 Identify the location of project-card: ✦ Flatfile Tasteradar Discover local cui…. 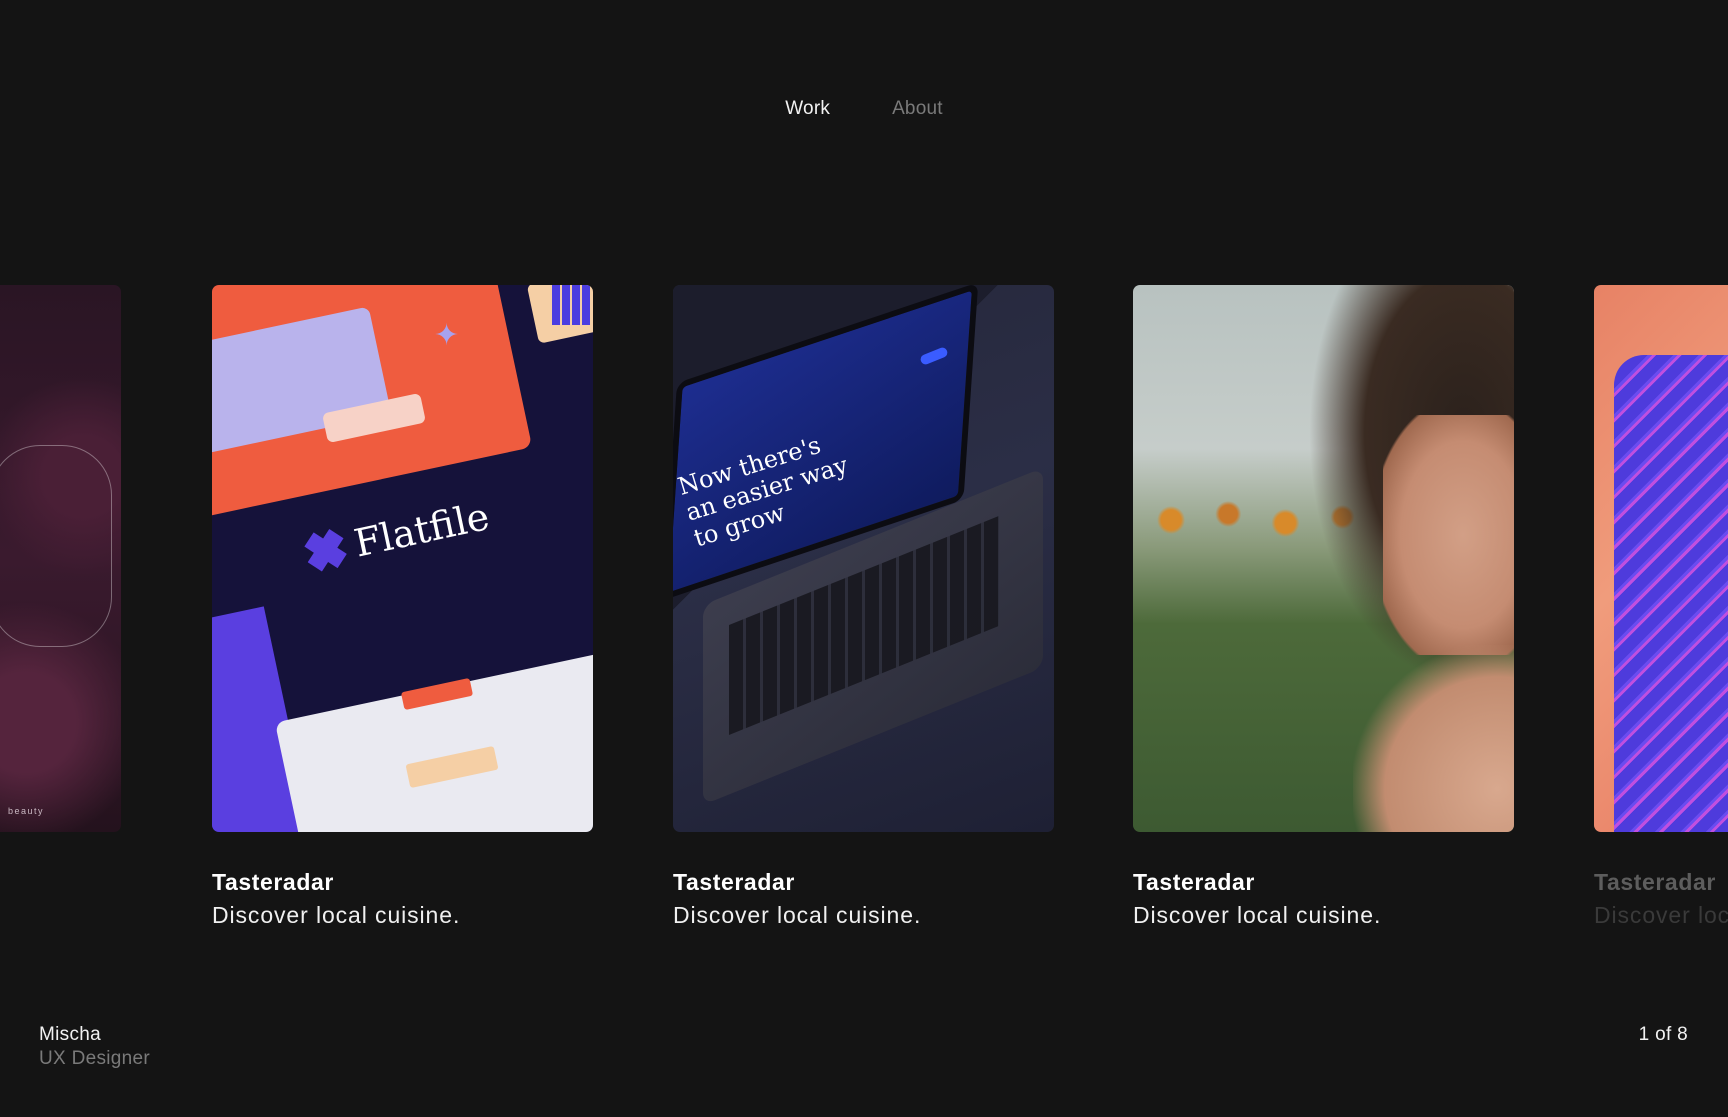
(402, 607).